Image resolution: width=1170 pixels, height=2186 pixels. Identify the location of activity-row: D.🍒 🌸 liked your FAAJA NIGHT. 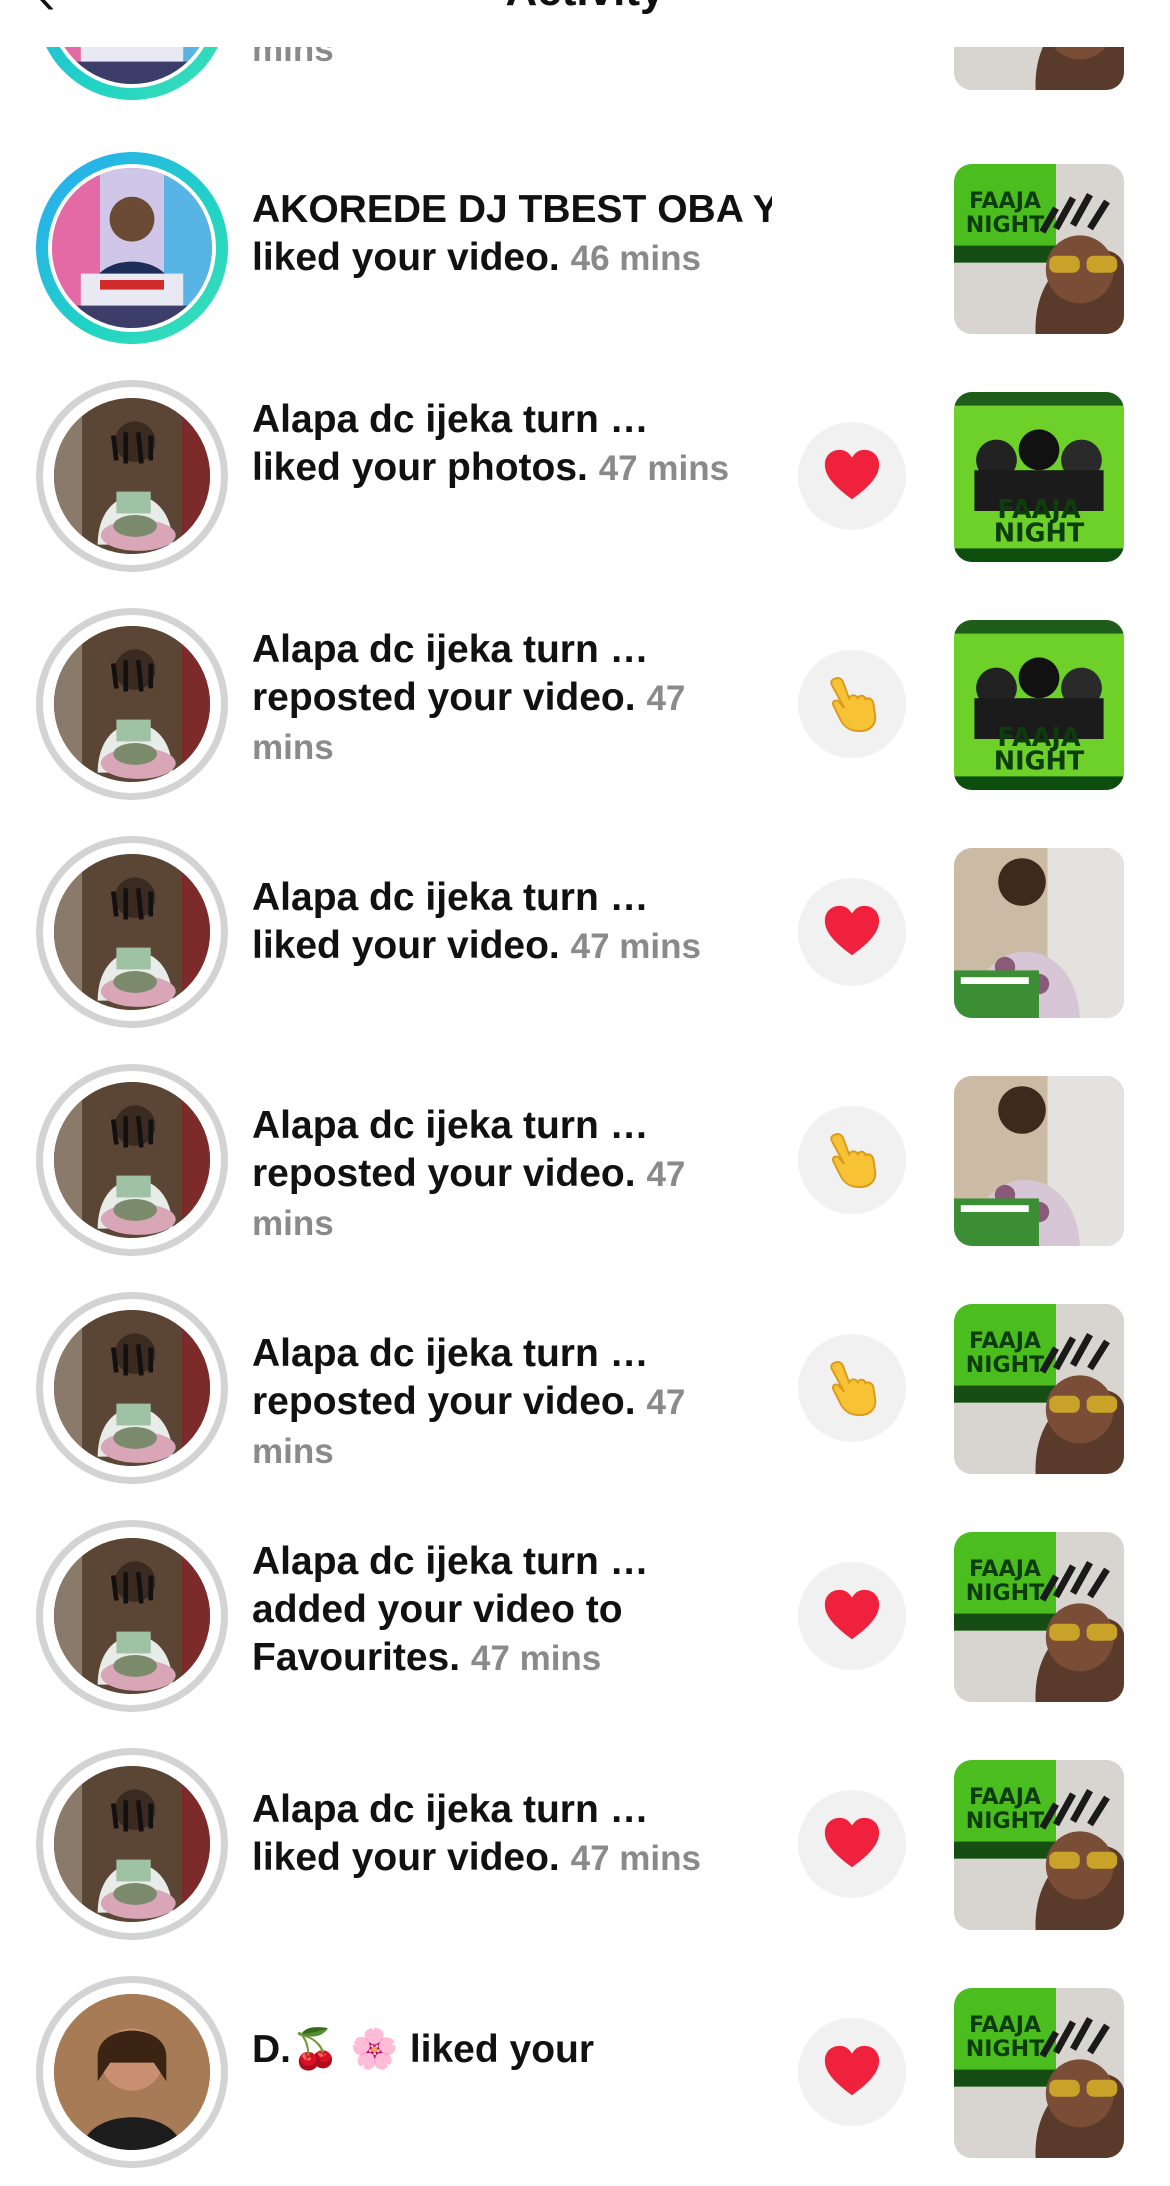
(585, 2072).